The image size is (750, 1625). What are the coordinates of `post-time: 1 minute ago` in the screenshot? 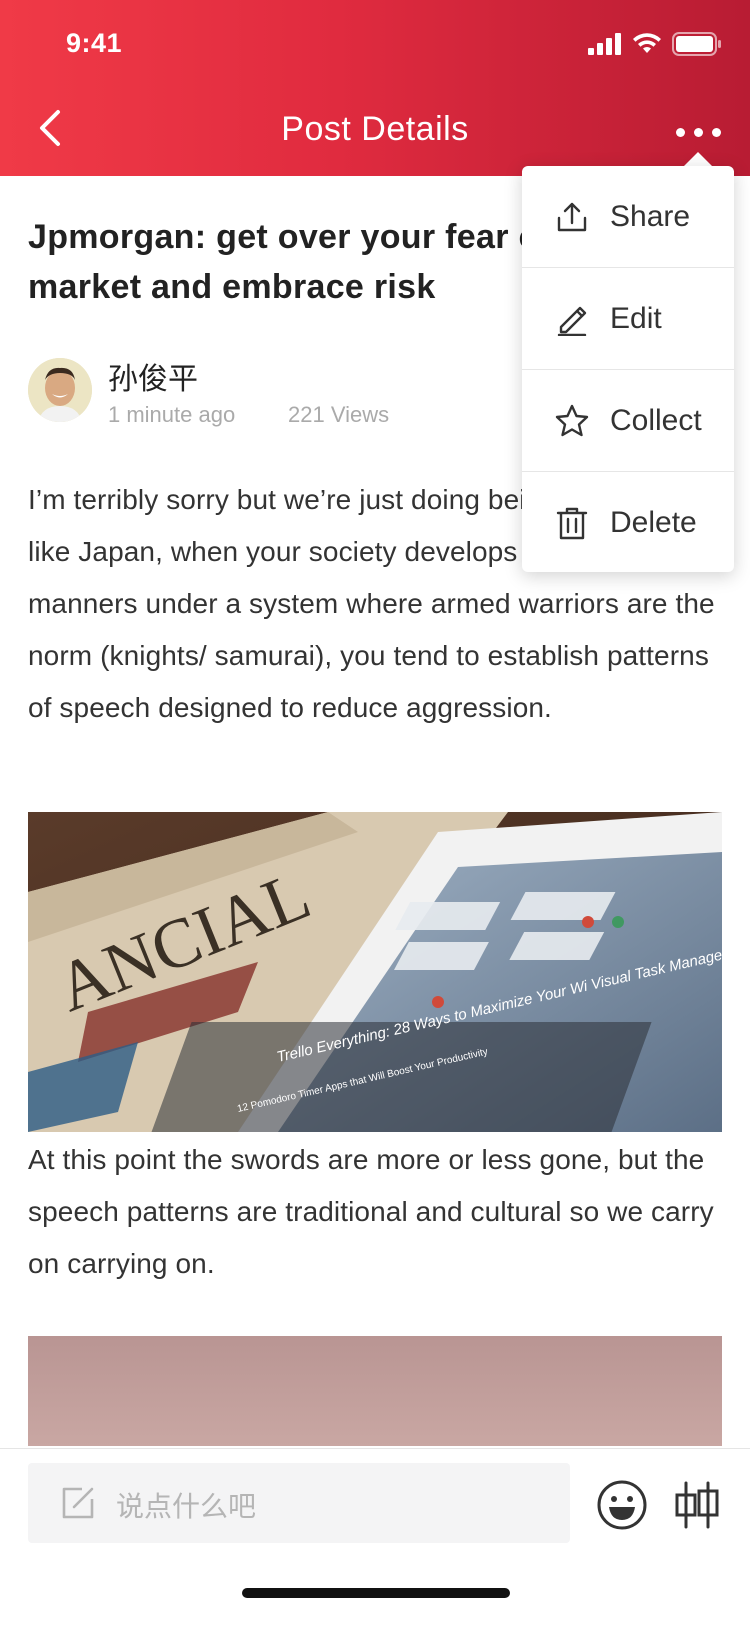 It's located at (172, 414).